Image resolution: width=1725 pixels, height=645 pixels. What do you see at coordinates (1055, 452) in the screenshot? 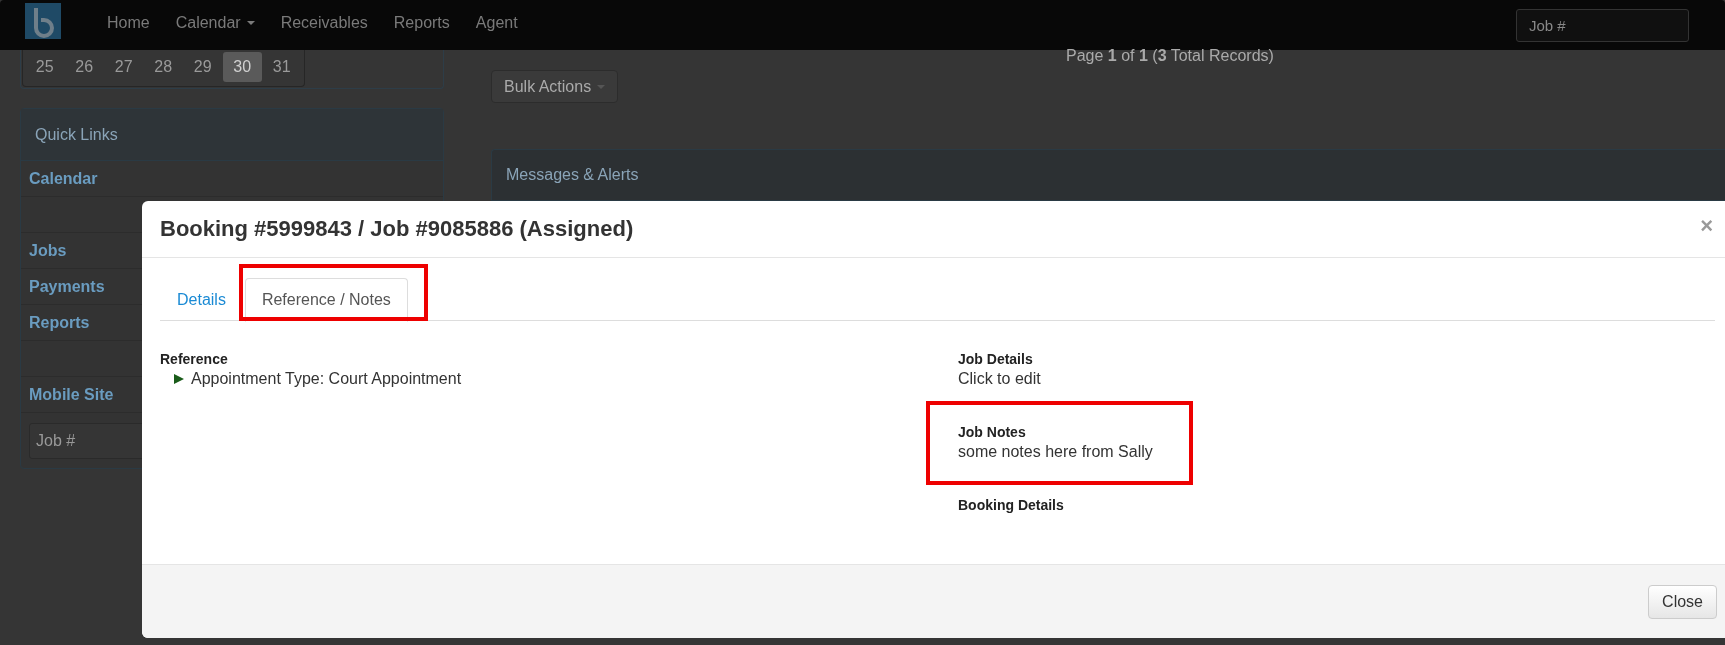
I see `section-text: some notes here from Sally` at bounding box center [1055, 452].